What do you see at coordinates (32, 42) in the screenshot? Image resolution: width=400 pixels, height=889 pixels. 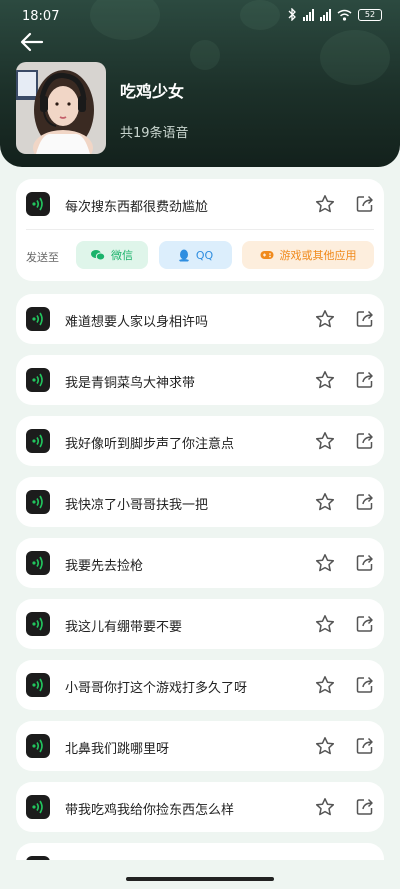 I see `back-arrow-icon` at bounding box center [32, 42].